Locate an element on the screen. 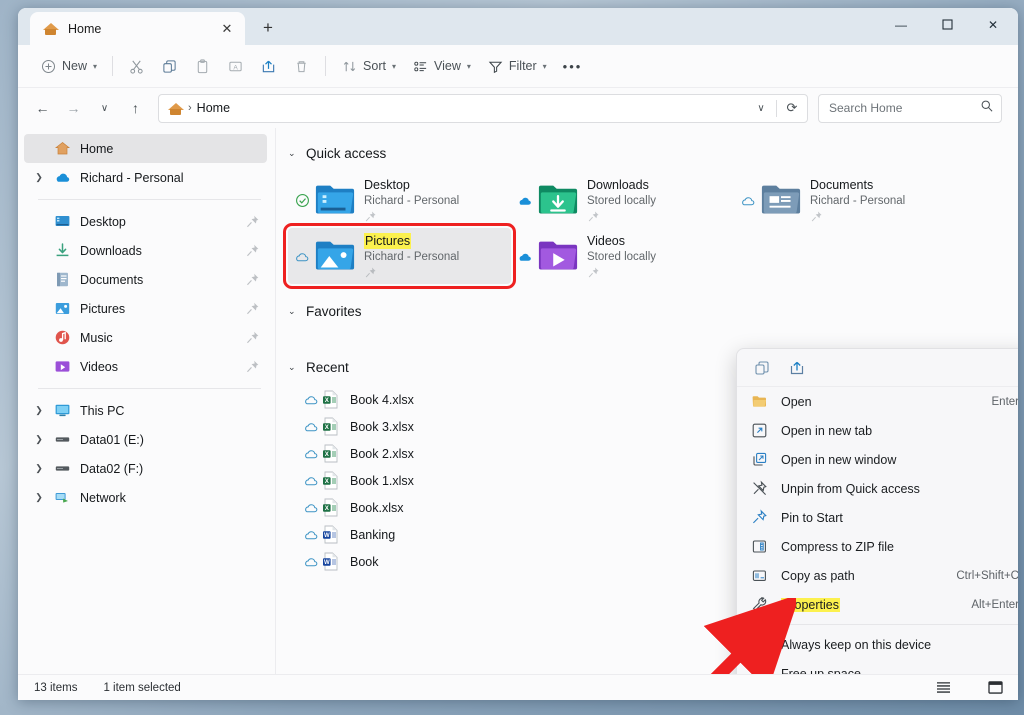 This screenshot has width=1024, height=715. recent-item-label: Banking is located at coordinates (373, 534).